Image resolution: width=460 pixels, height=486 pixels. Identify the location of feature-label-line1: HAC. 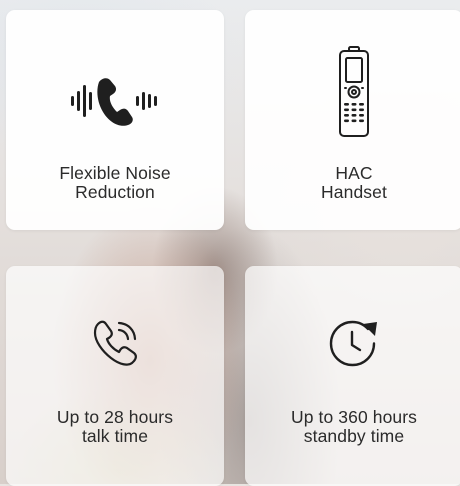
(354, 173).